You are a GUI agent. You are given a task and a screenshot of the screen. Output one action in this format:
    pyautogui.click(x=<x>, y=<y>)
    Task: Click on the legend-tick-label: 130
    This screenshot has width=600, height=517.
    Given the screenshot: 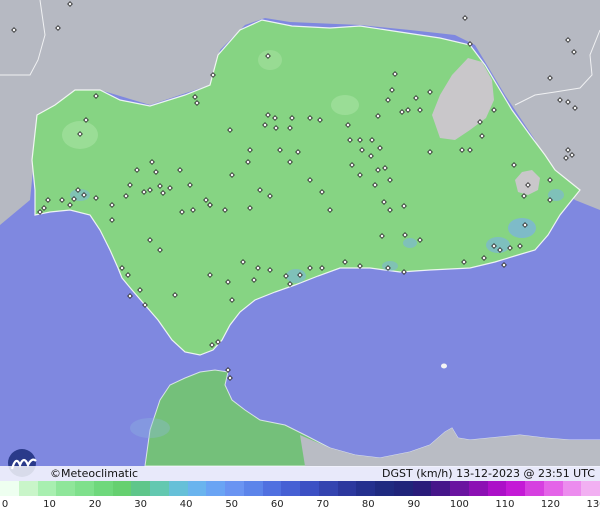 What is the action you would take?
    pyautogui.click(x=593, y=504)
    